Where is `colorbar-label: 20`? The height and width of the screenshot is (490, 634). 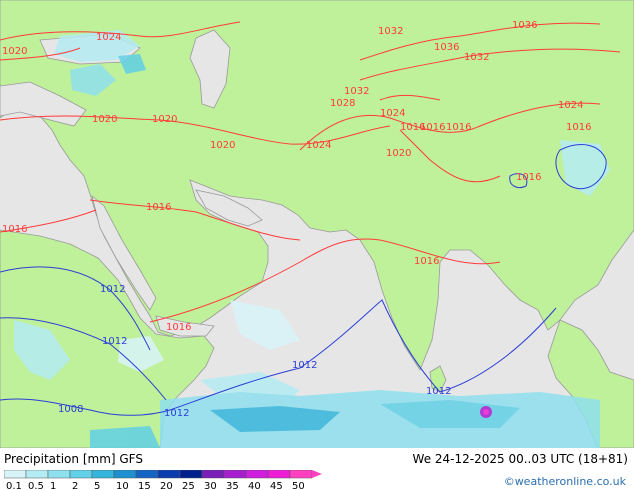
colorbar-label: 20 is located at coordinates (166, 485).